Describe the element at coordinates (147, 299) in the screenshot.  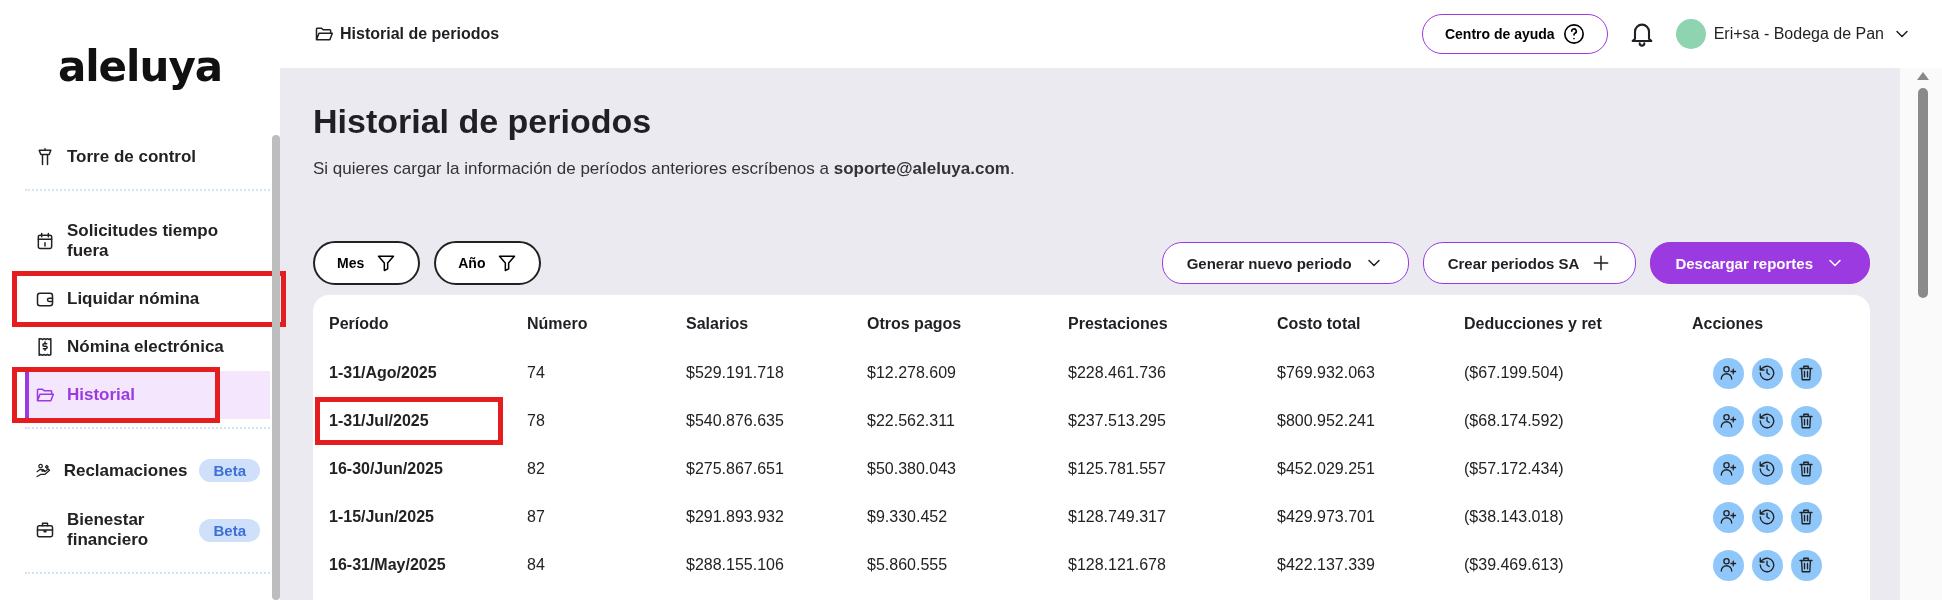
I see `sidebar-item: Liquidar nómina` at that location.